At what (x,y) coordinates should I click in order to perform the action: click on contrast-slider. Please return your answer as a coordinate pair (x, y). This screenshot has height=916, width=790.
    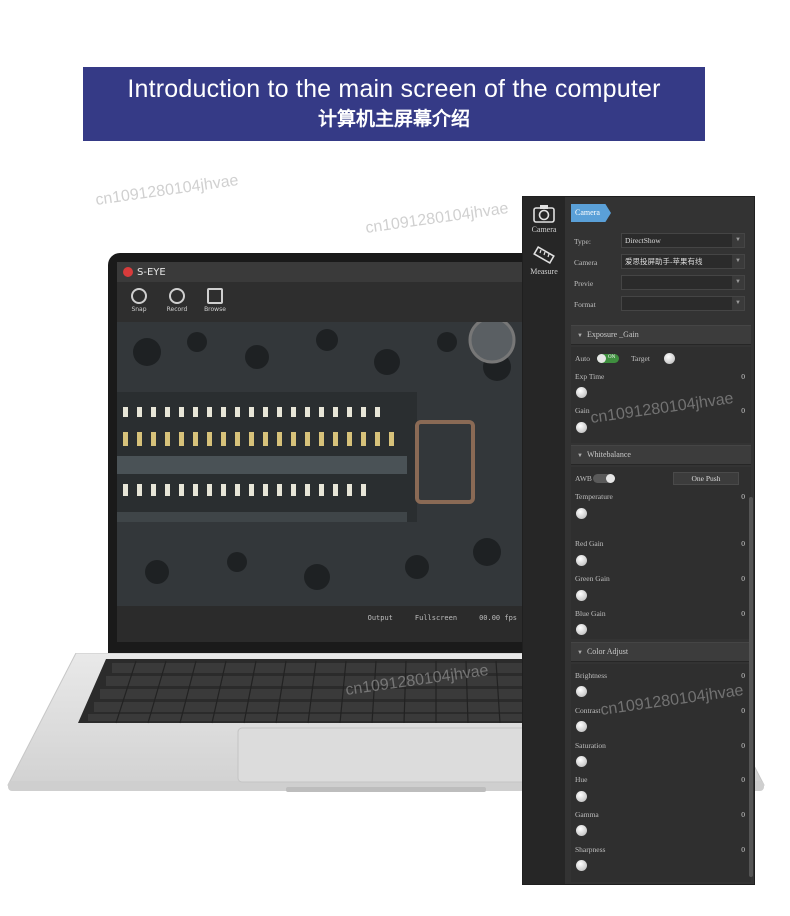
    Looking at the image, I should click on (581, 726).